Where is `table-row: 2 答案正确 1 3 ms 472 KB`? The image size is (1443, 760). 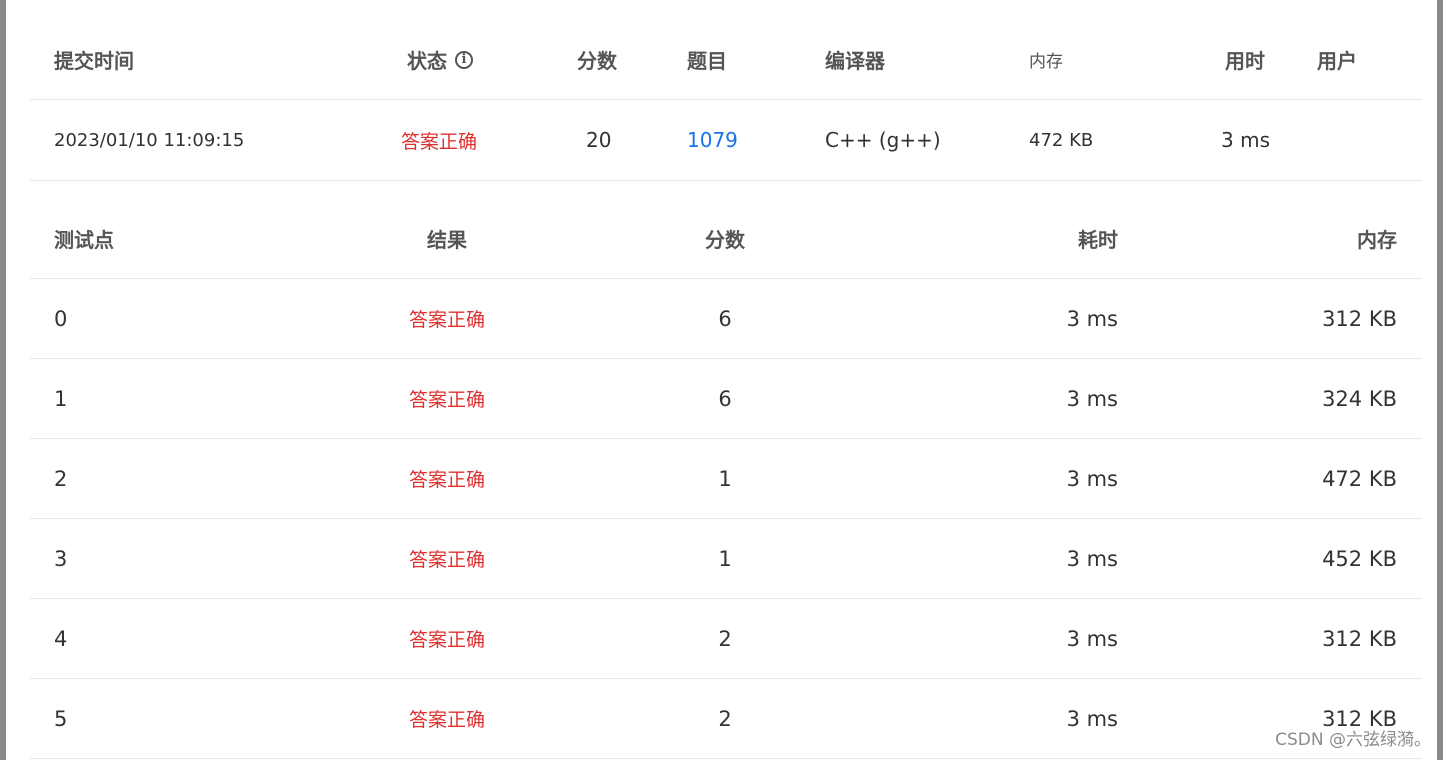 table-row: 2 答案正确 1 3 ms 472 KB is located at coordinates (726, 479).